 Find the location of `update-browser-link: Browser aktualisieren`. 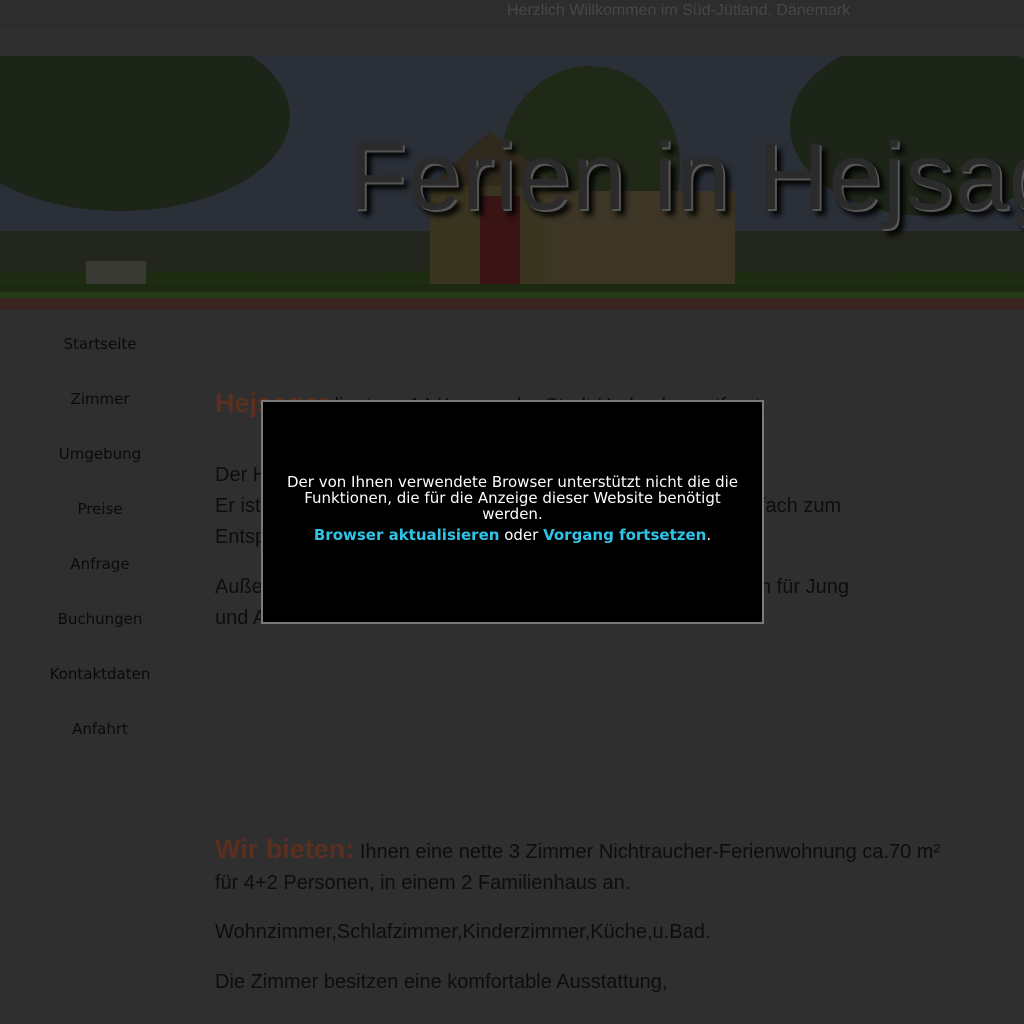

update-browser-link: Browser aktualisieren is located at coordinates (407, 535).